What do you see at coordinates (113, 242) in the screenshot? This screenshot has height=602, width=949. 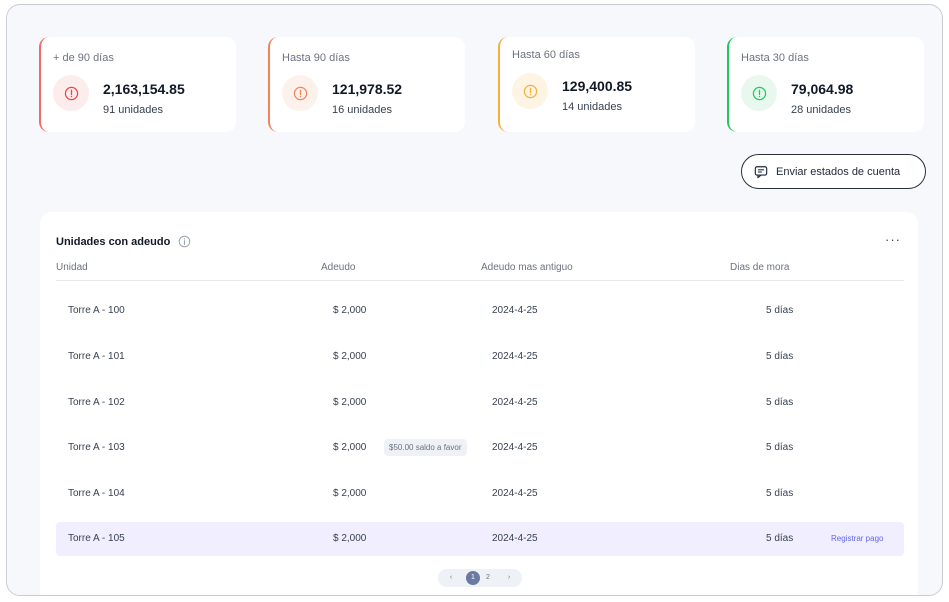 I see `panel-title: Unidades con adeudo` at bounding box center [113, 242].